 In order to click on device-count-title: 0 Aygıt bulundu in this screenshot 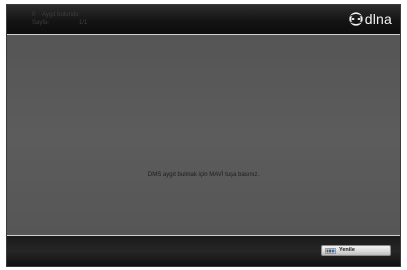, I will do `click(55, 15)`.